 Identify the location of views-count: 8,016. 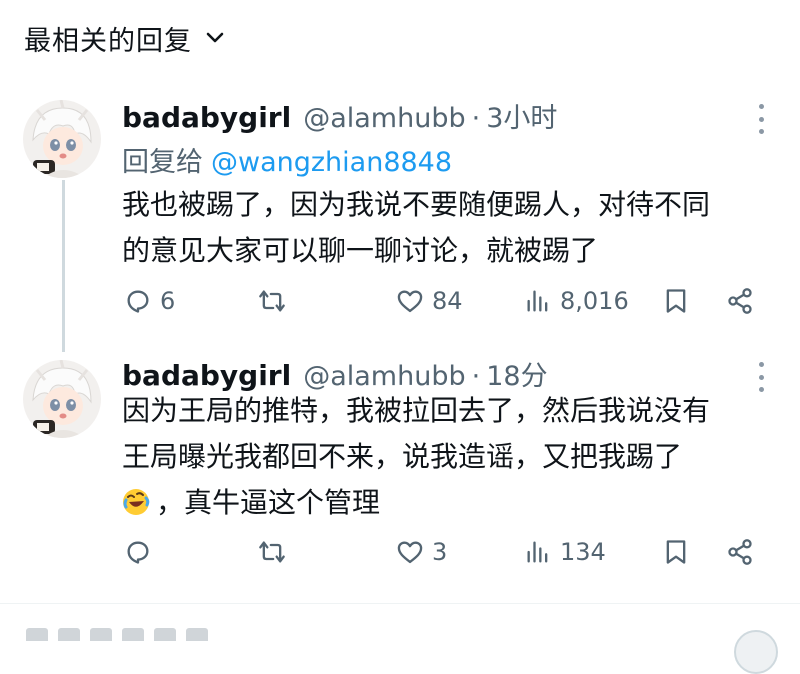
(594, 301).